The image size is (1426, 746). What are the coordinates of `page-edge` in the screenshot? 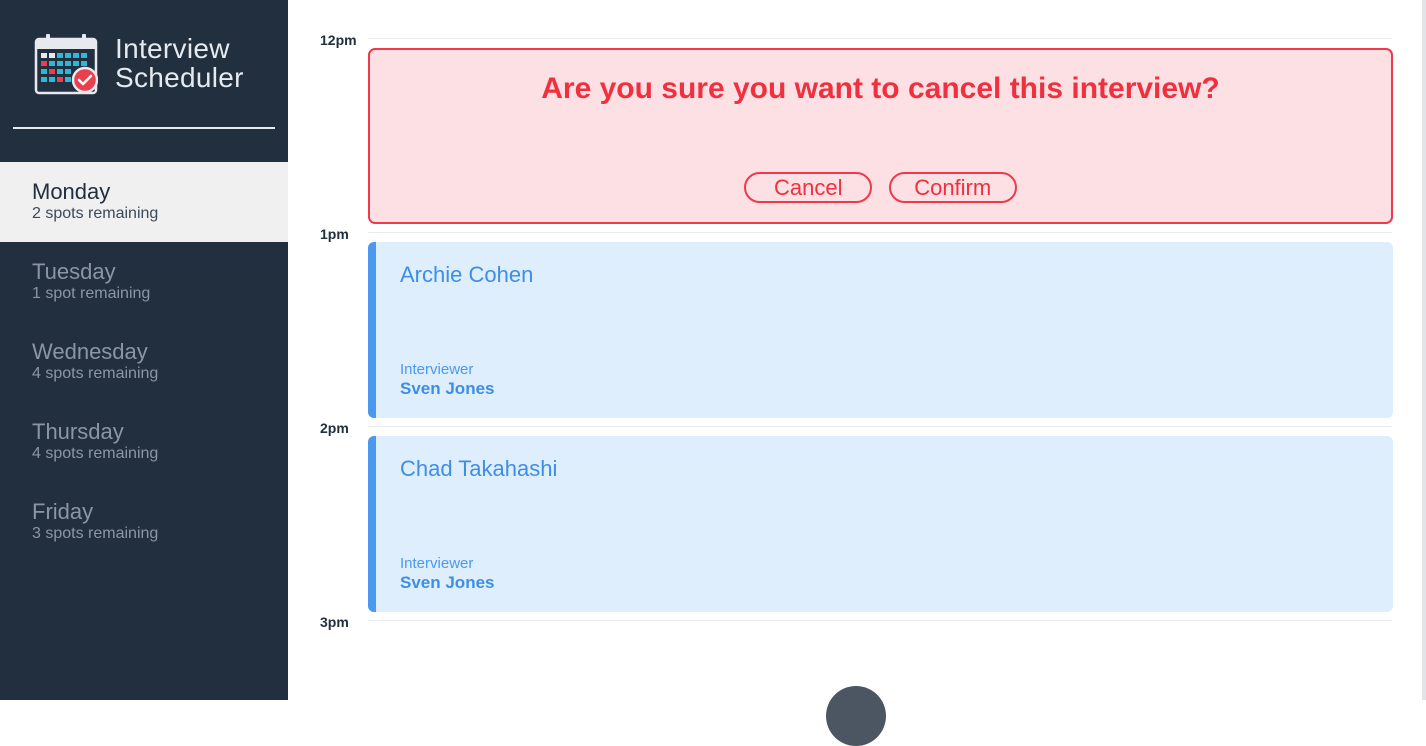 It's located at (1424, 350).